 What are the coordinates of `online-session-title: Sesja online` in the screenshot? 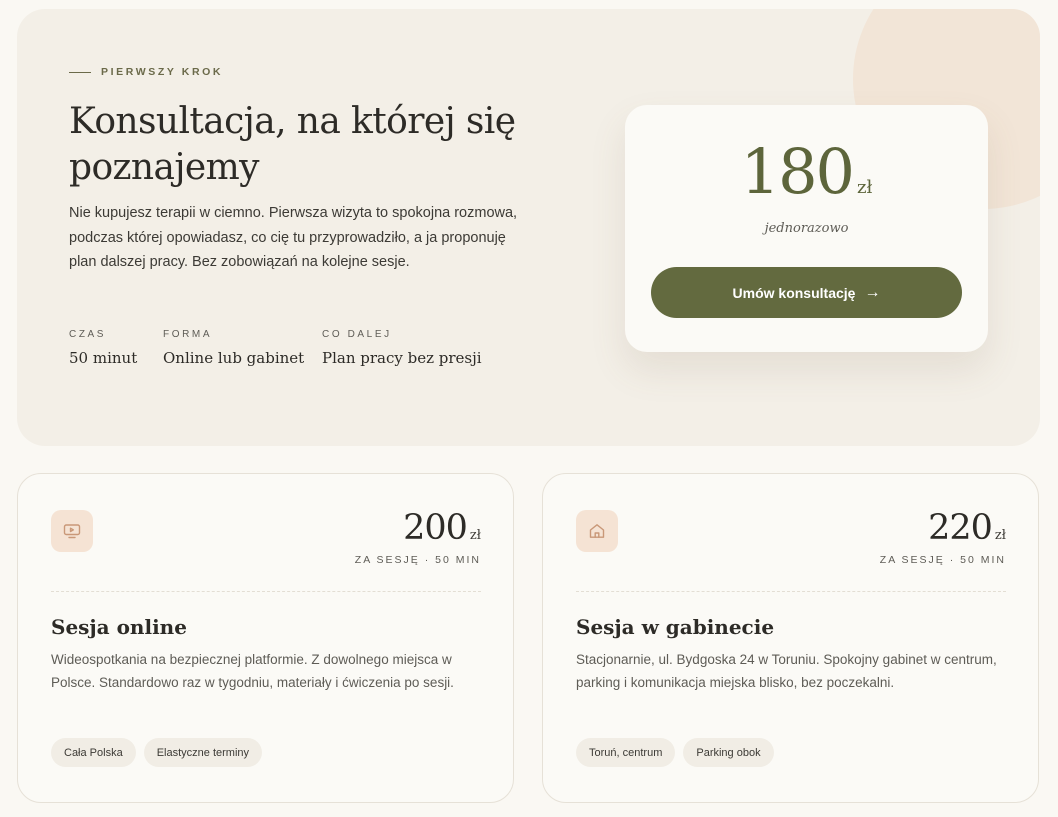 It's located at (119, 627).